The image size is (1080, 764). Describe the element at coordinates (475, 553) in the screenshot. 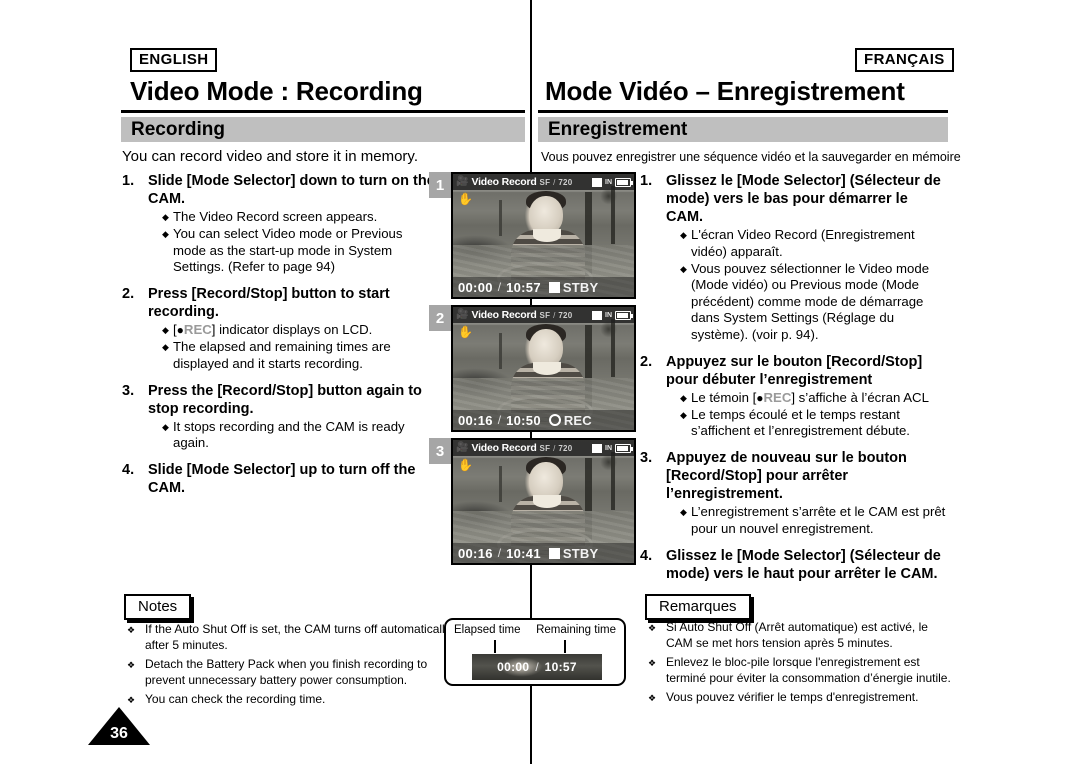

I see `lcd-elapsed-time: 00:16` at that location.